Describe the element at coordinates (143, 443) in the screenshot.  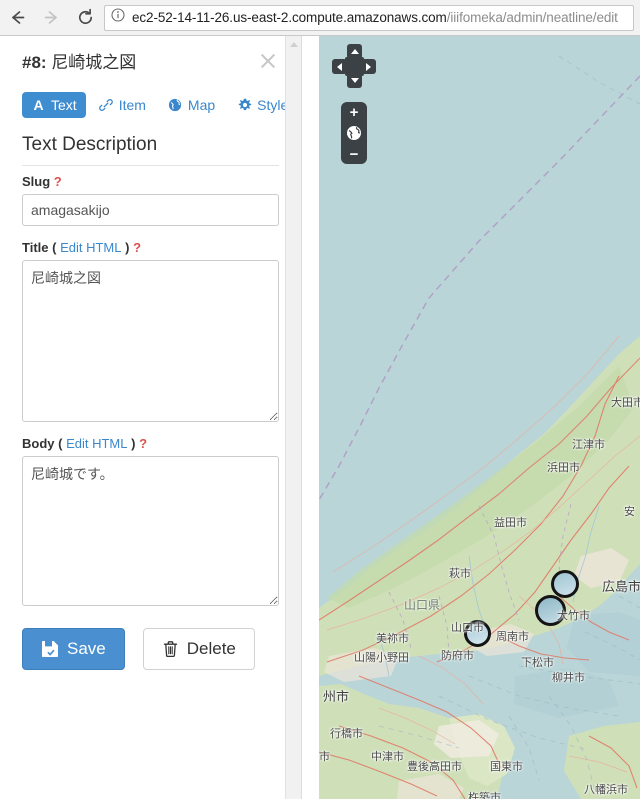
I see `body-help-icon: ?` at that location.